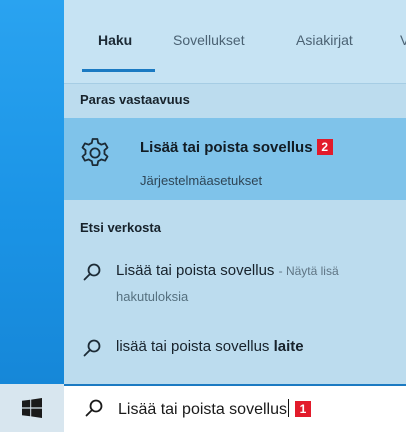  What do you see at coordinates (288, 346) in the screenshot?
I see `web-result-bold: laite` at bounding box center [288, 346].